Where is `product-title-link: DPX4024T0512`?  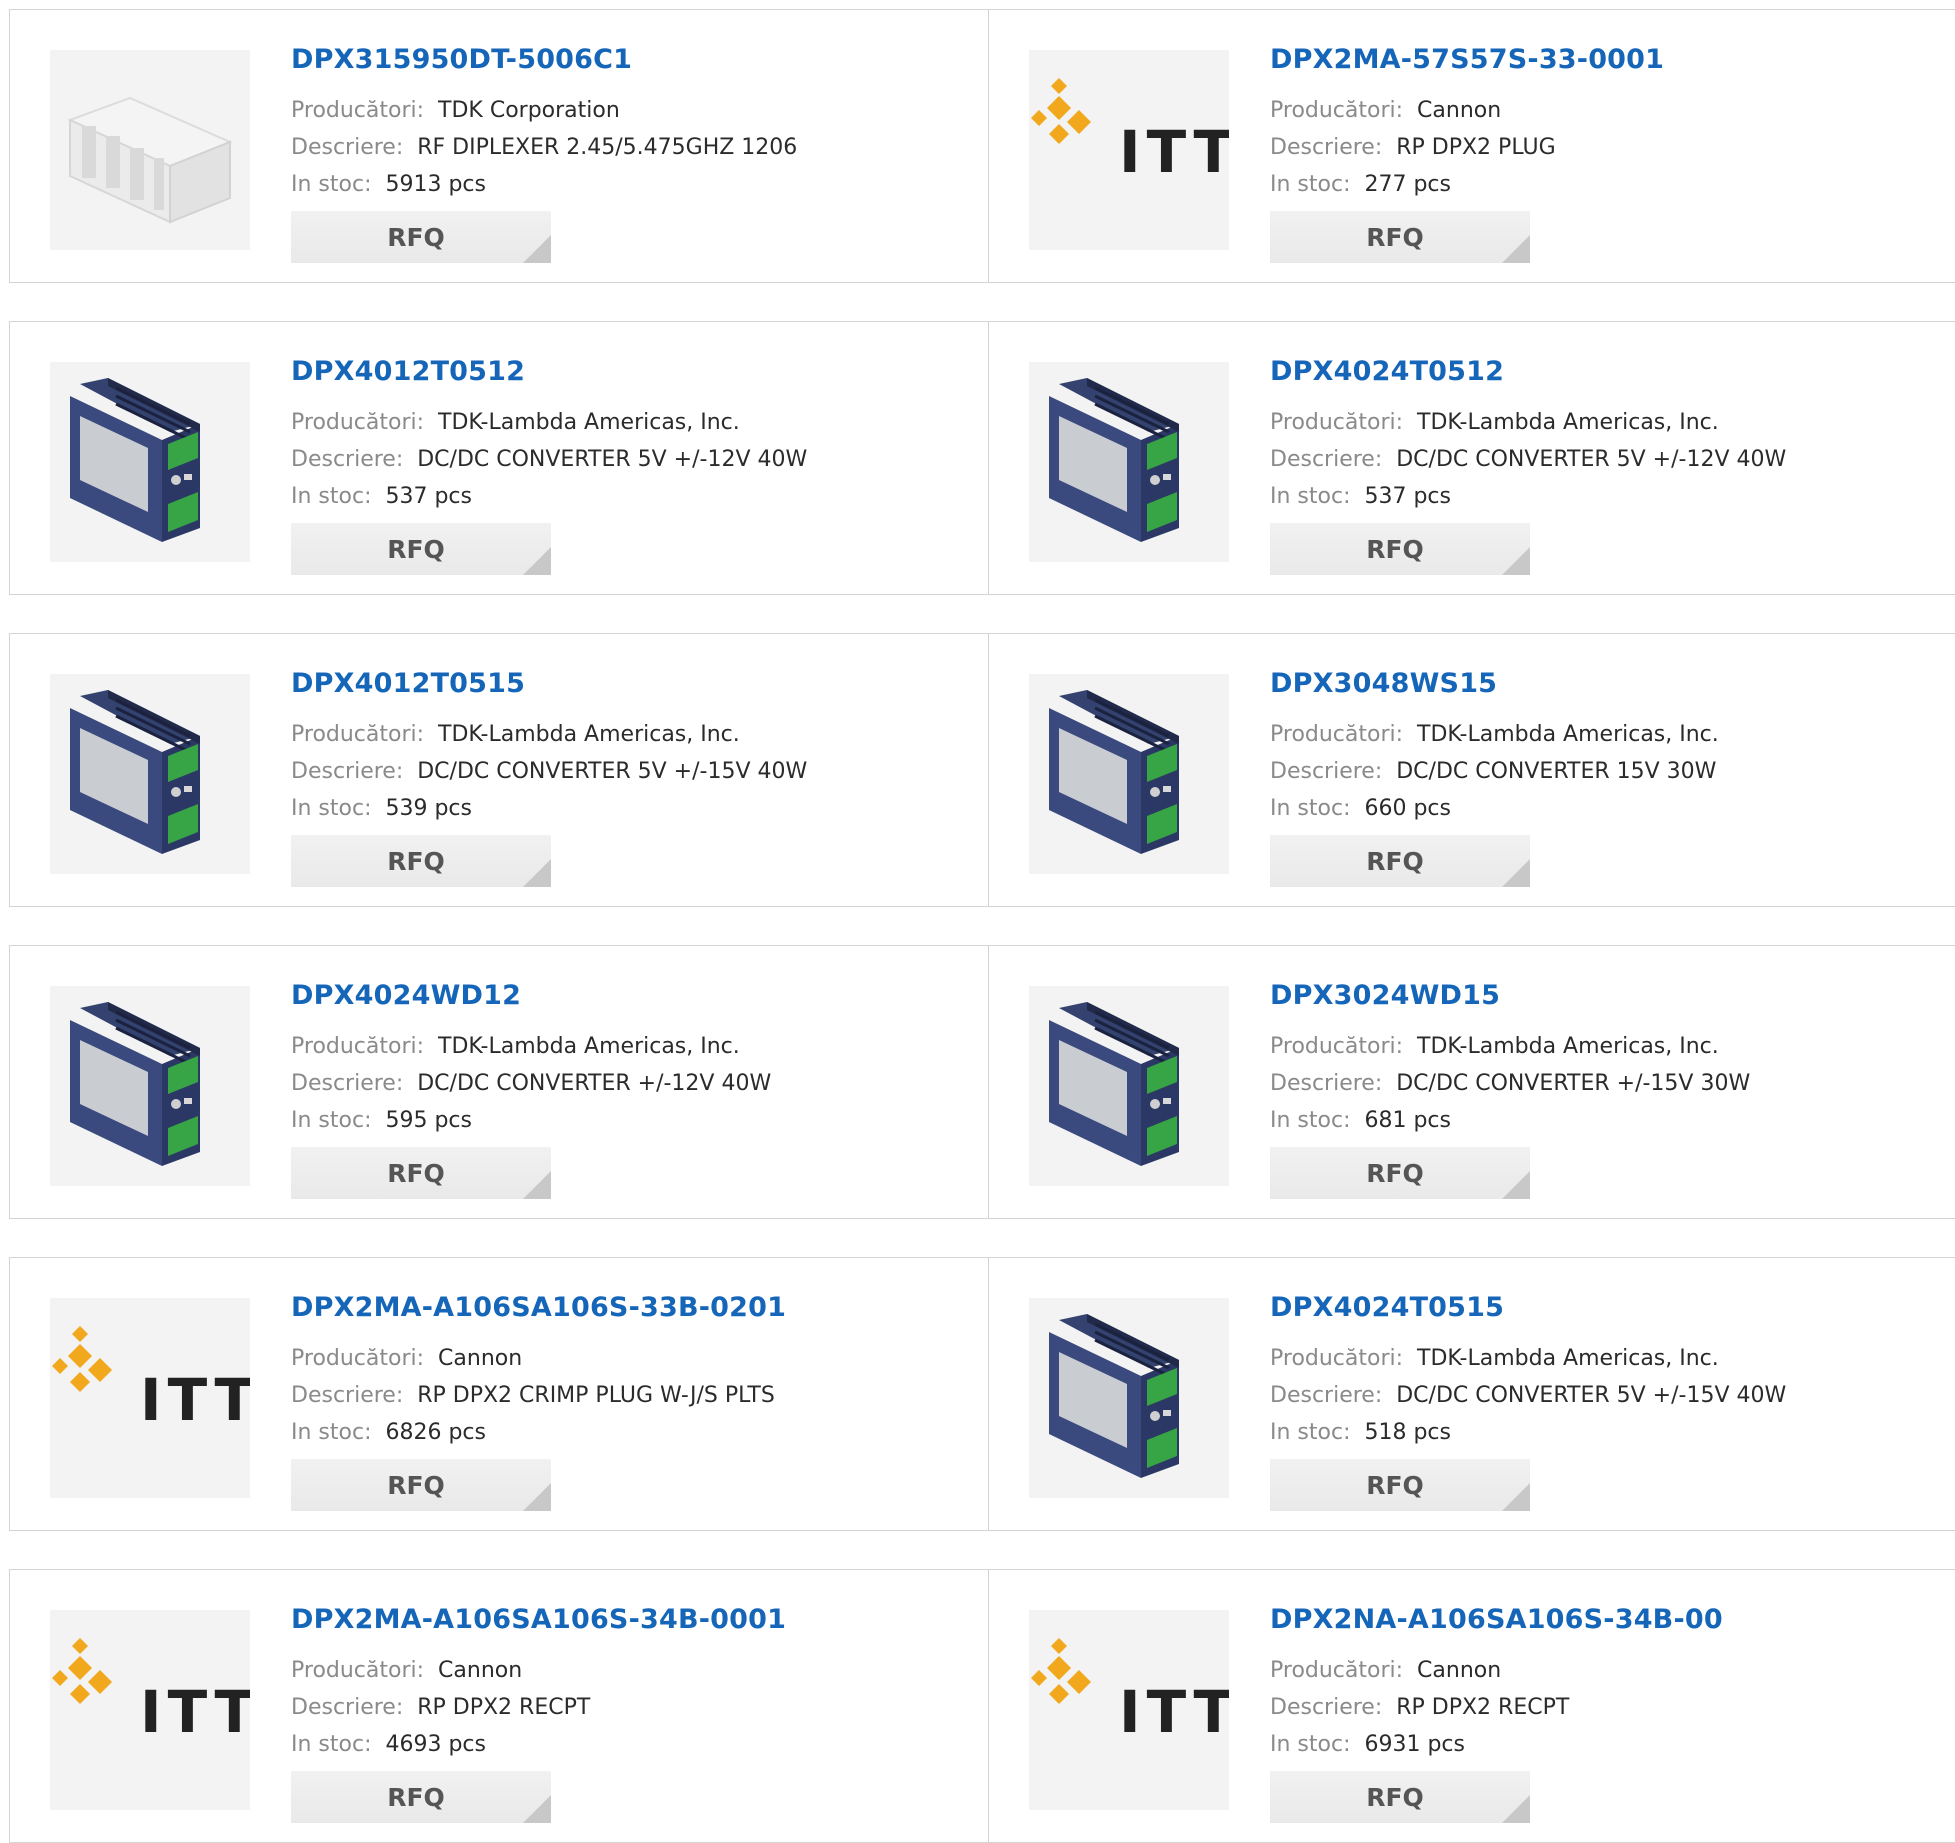 product-title-link: DPX4024T0512 is located at coordinates (1387, 371).